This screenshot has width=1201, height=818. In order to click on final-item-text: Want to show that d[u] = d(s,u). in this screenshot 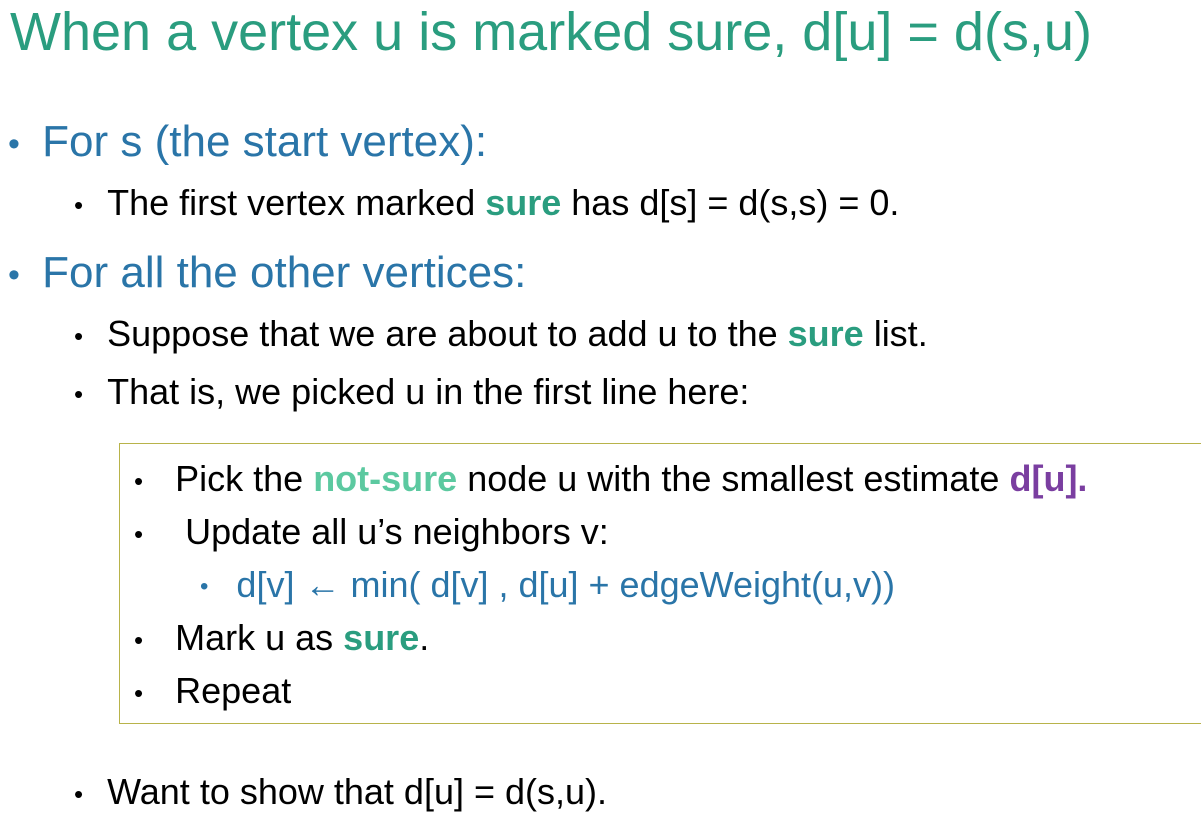, I will do `click(357, 791)`.